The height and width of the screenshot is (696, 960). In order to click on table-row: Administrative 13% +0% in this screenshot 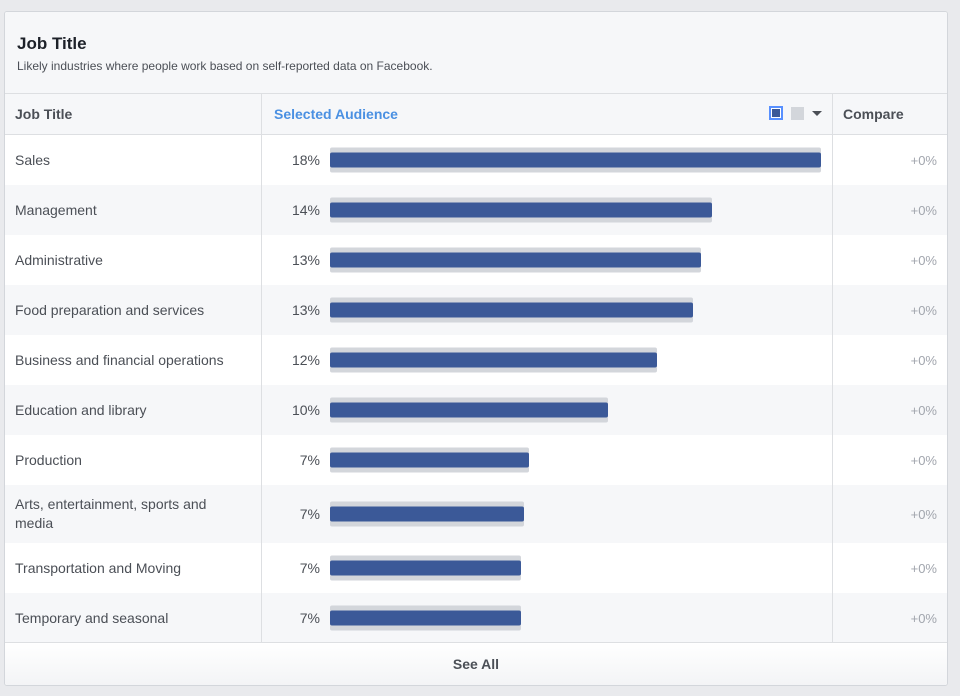, I will do `click(476, 260)`.